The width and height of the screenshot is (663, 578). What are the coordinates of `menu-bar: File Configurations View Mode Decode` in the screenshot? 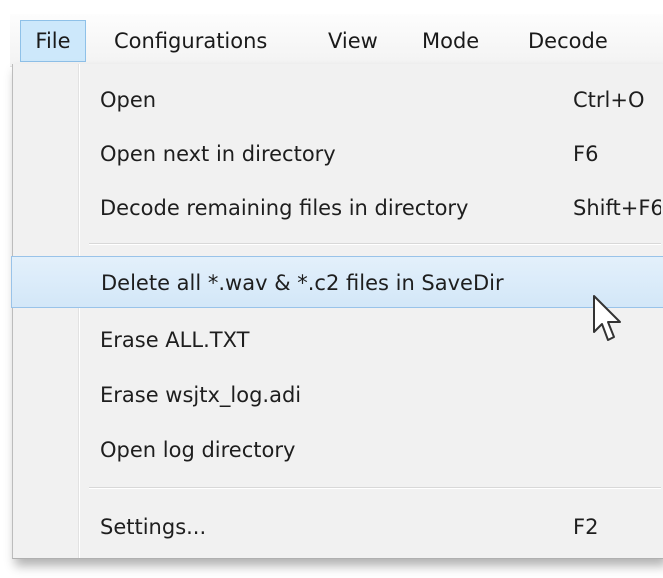 It's located at (336, 40).